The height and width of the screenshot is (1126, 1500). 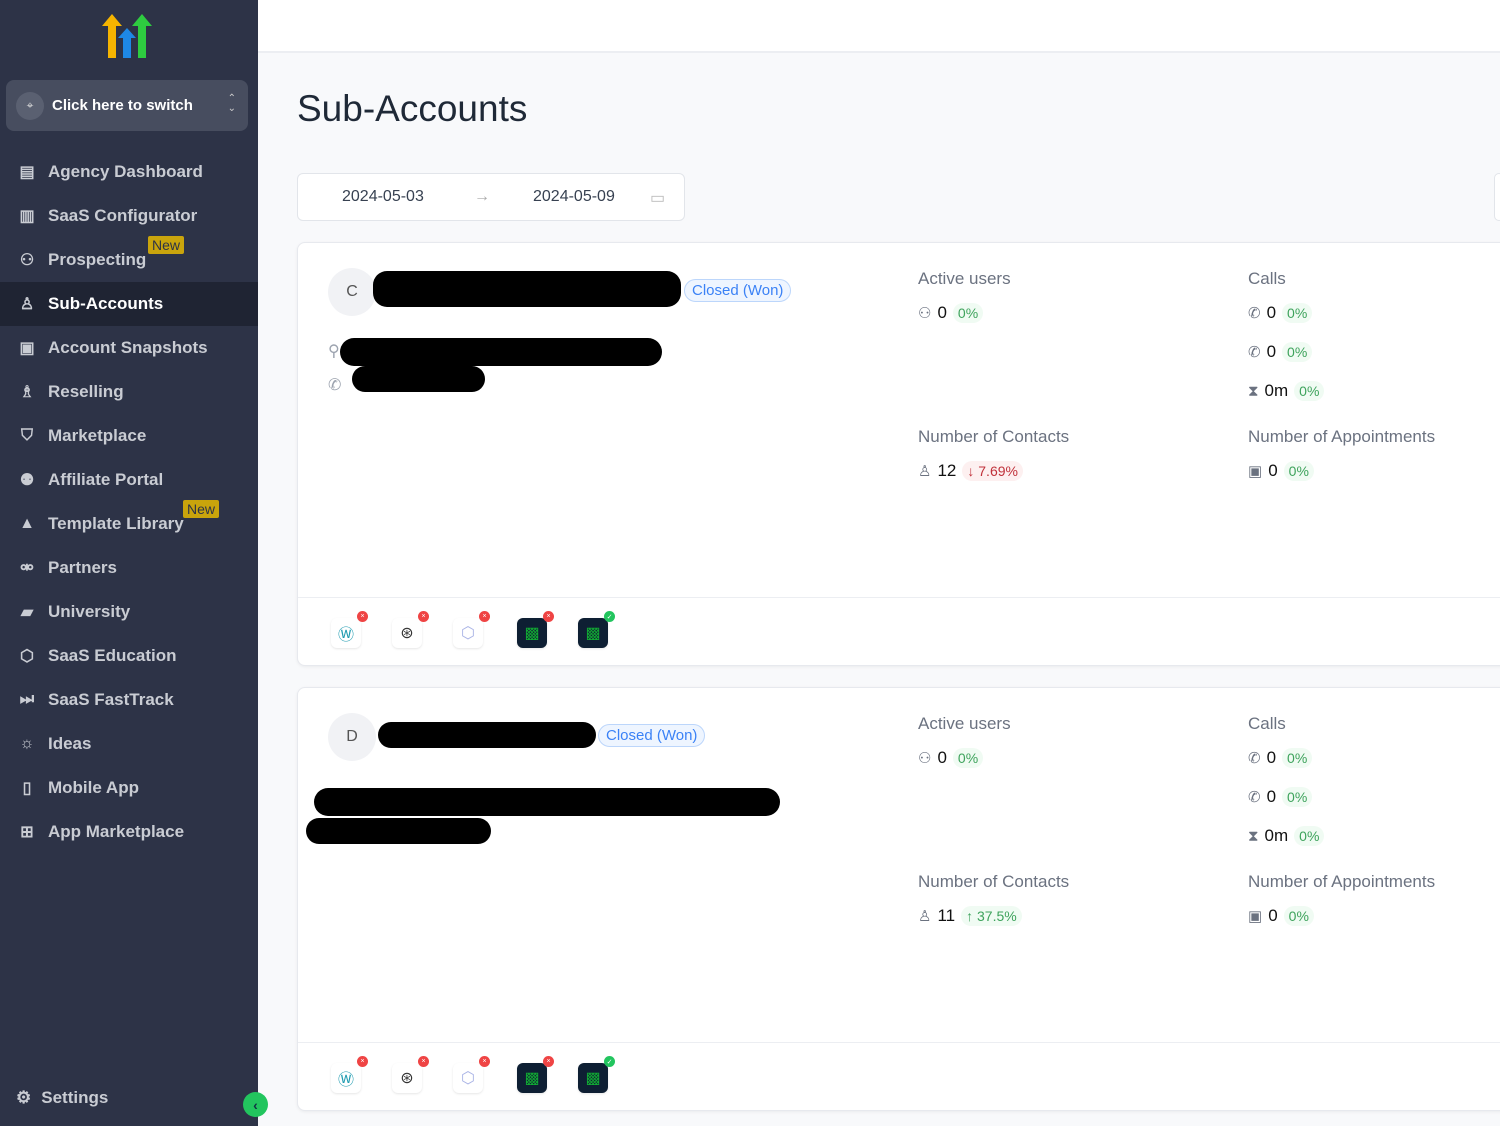 What do you see at coordinates (129, 612) in the screenshot?
I see `sidebar-item-university: ▰ University` at bounding box center [129, 612].